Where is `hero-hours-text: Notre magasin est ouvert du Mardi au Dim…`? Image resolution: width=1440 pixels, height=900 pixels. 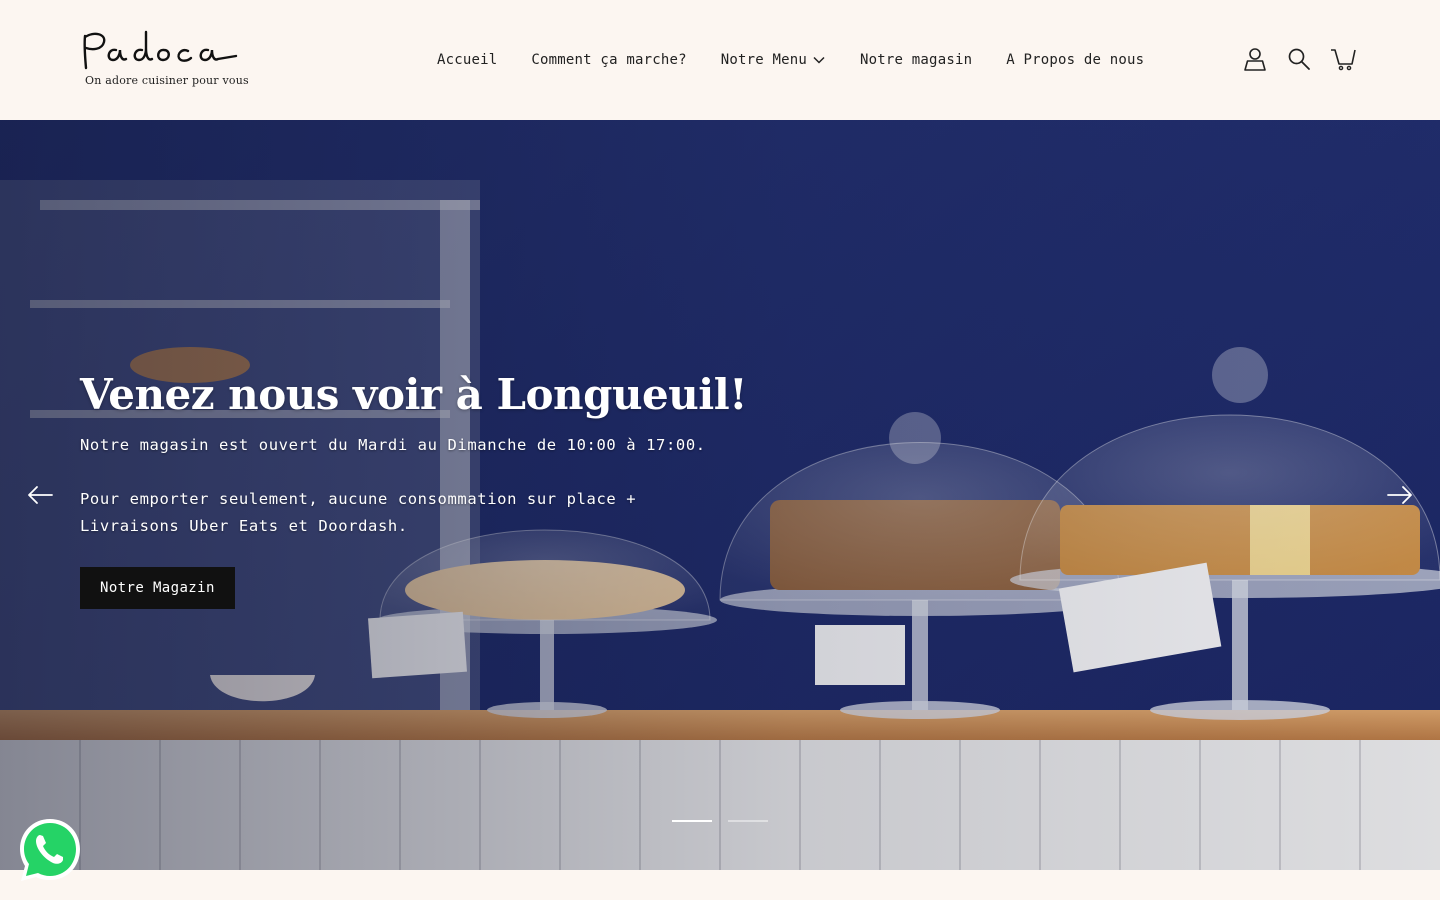
hero-hours-text: Notre magasin est ouvert du Mardi au Dim… is located at coordinates (393, 445).